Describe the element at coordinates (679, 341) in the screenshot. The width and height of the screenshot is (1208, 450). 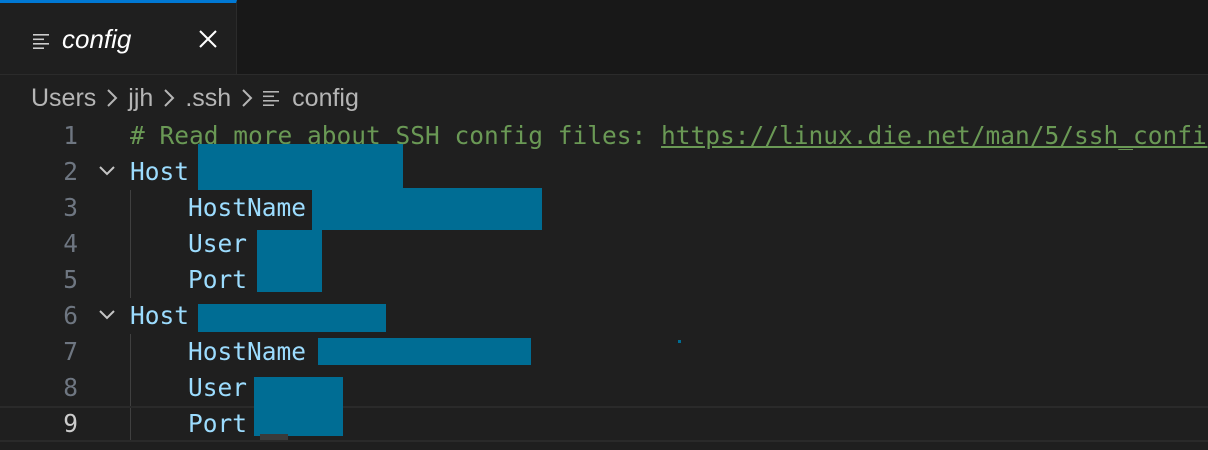
I see `redacted-dot` at that location.